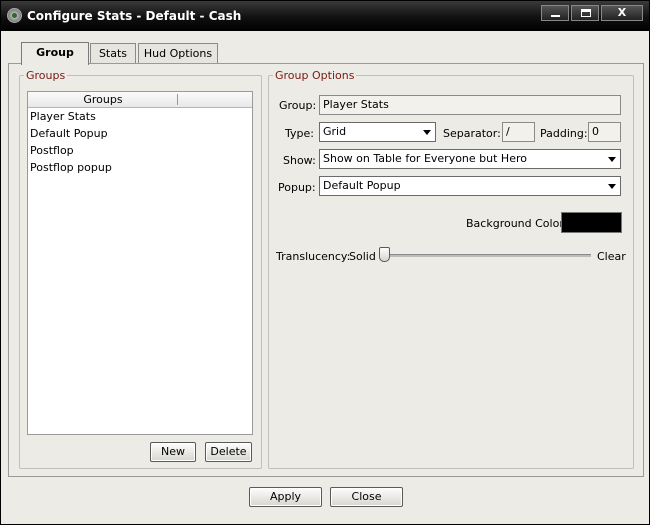 This screenshot has width=650, height=525. Describe the element at coordinates (299, 160) in the screenshot. I see `show-label: Show:` at that location.